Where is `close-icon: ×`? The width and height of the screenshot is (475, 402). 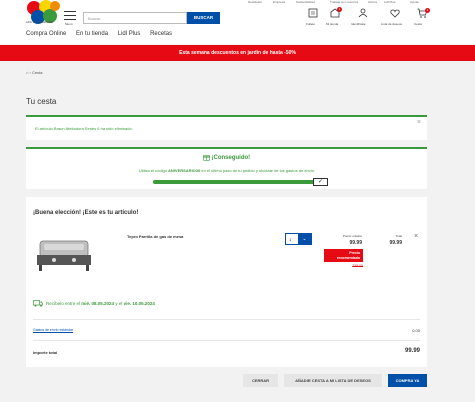
close-icon: × is located at coordinates (419, 122).